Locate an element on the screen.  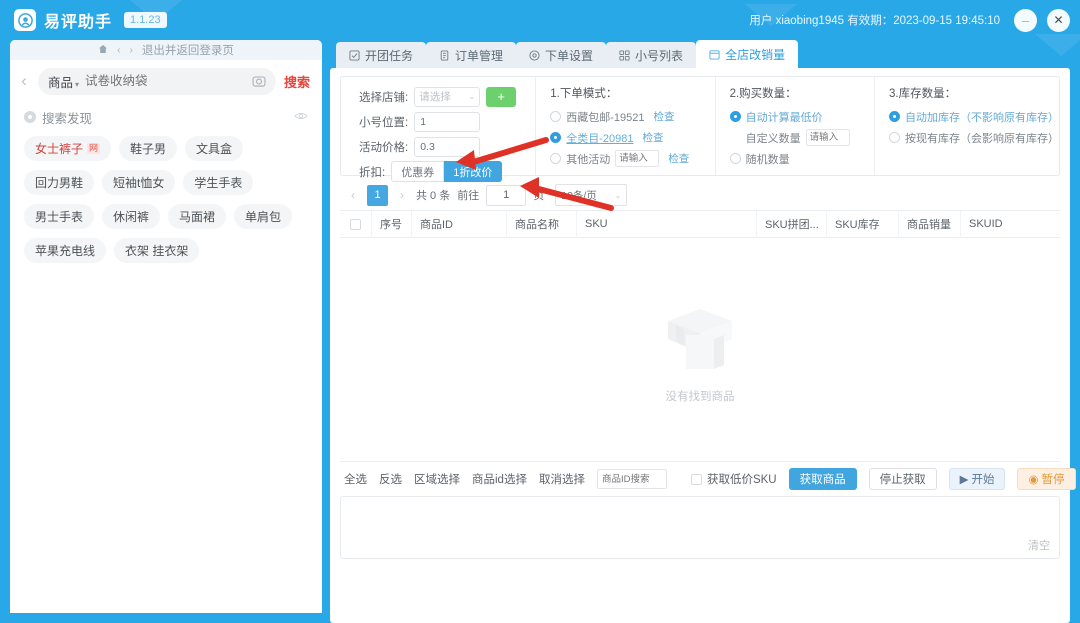
nav-back-icon: ‹ is located at coordinates (118, 50).